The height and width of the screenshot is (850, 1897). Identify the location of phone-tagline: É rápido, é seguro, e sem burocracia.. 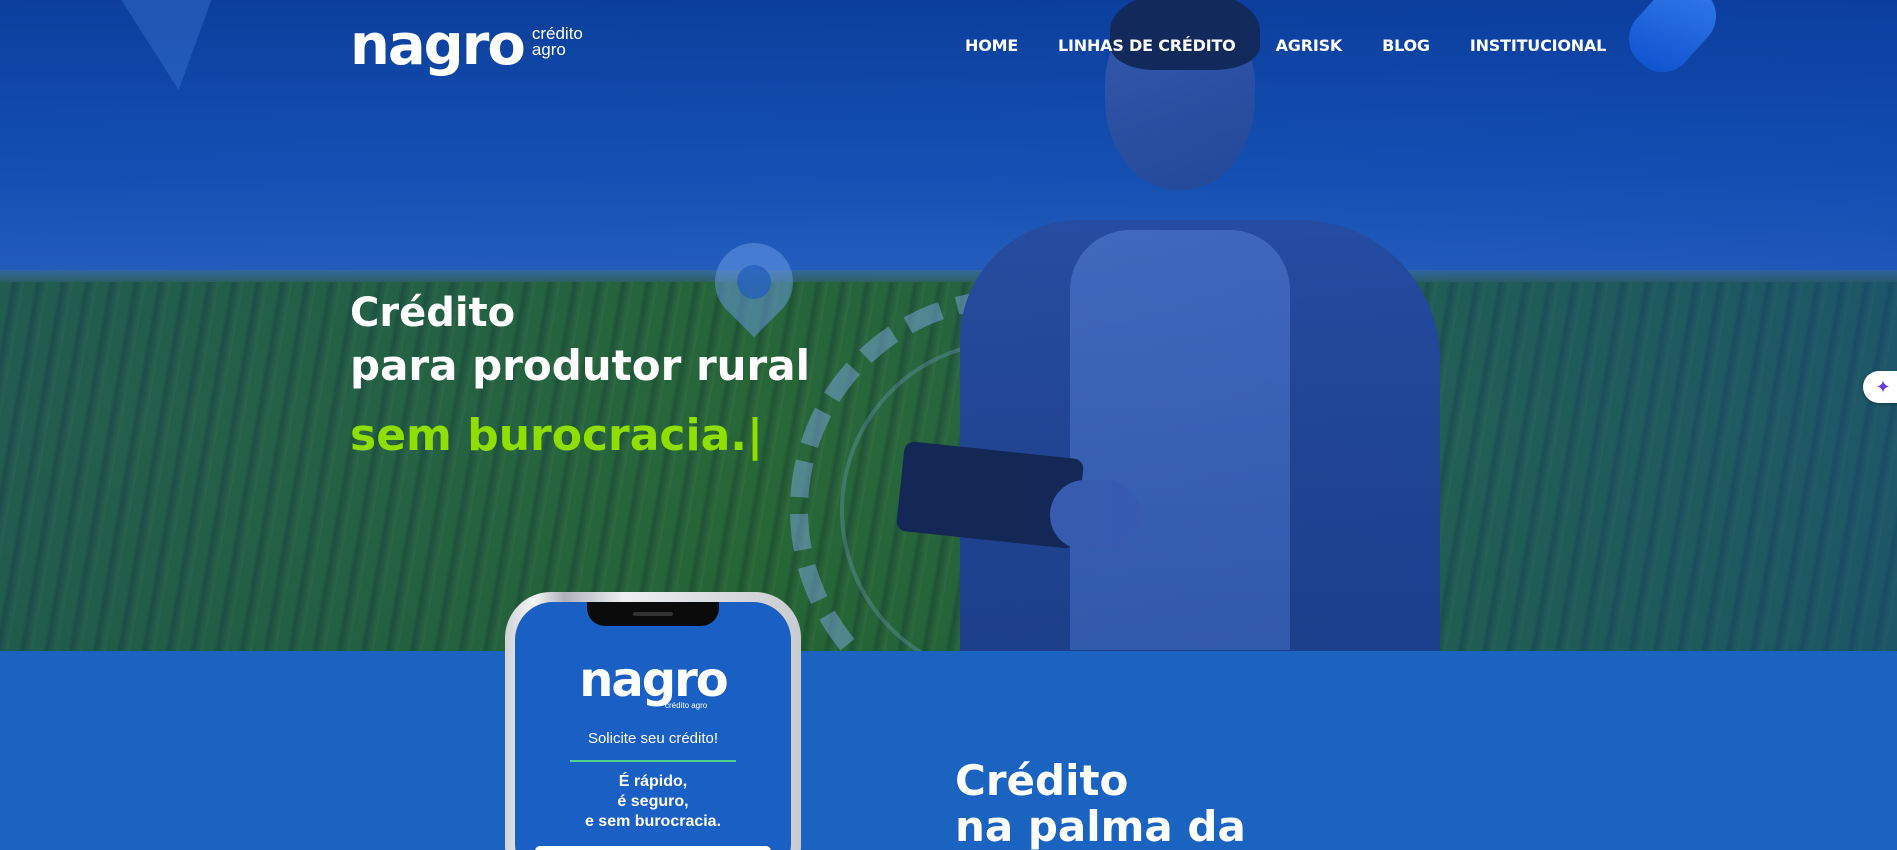
(653, 802).